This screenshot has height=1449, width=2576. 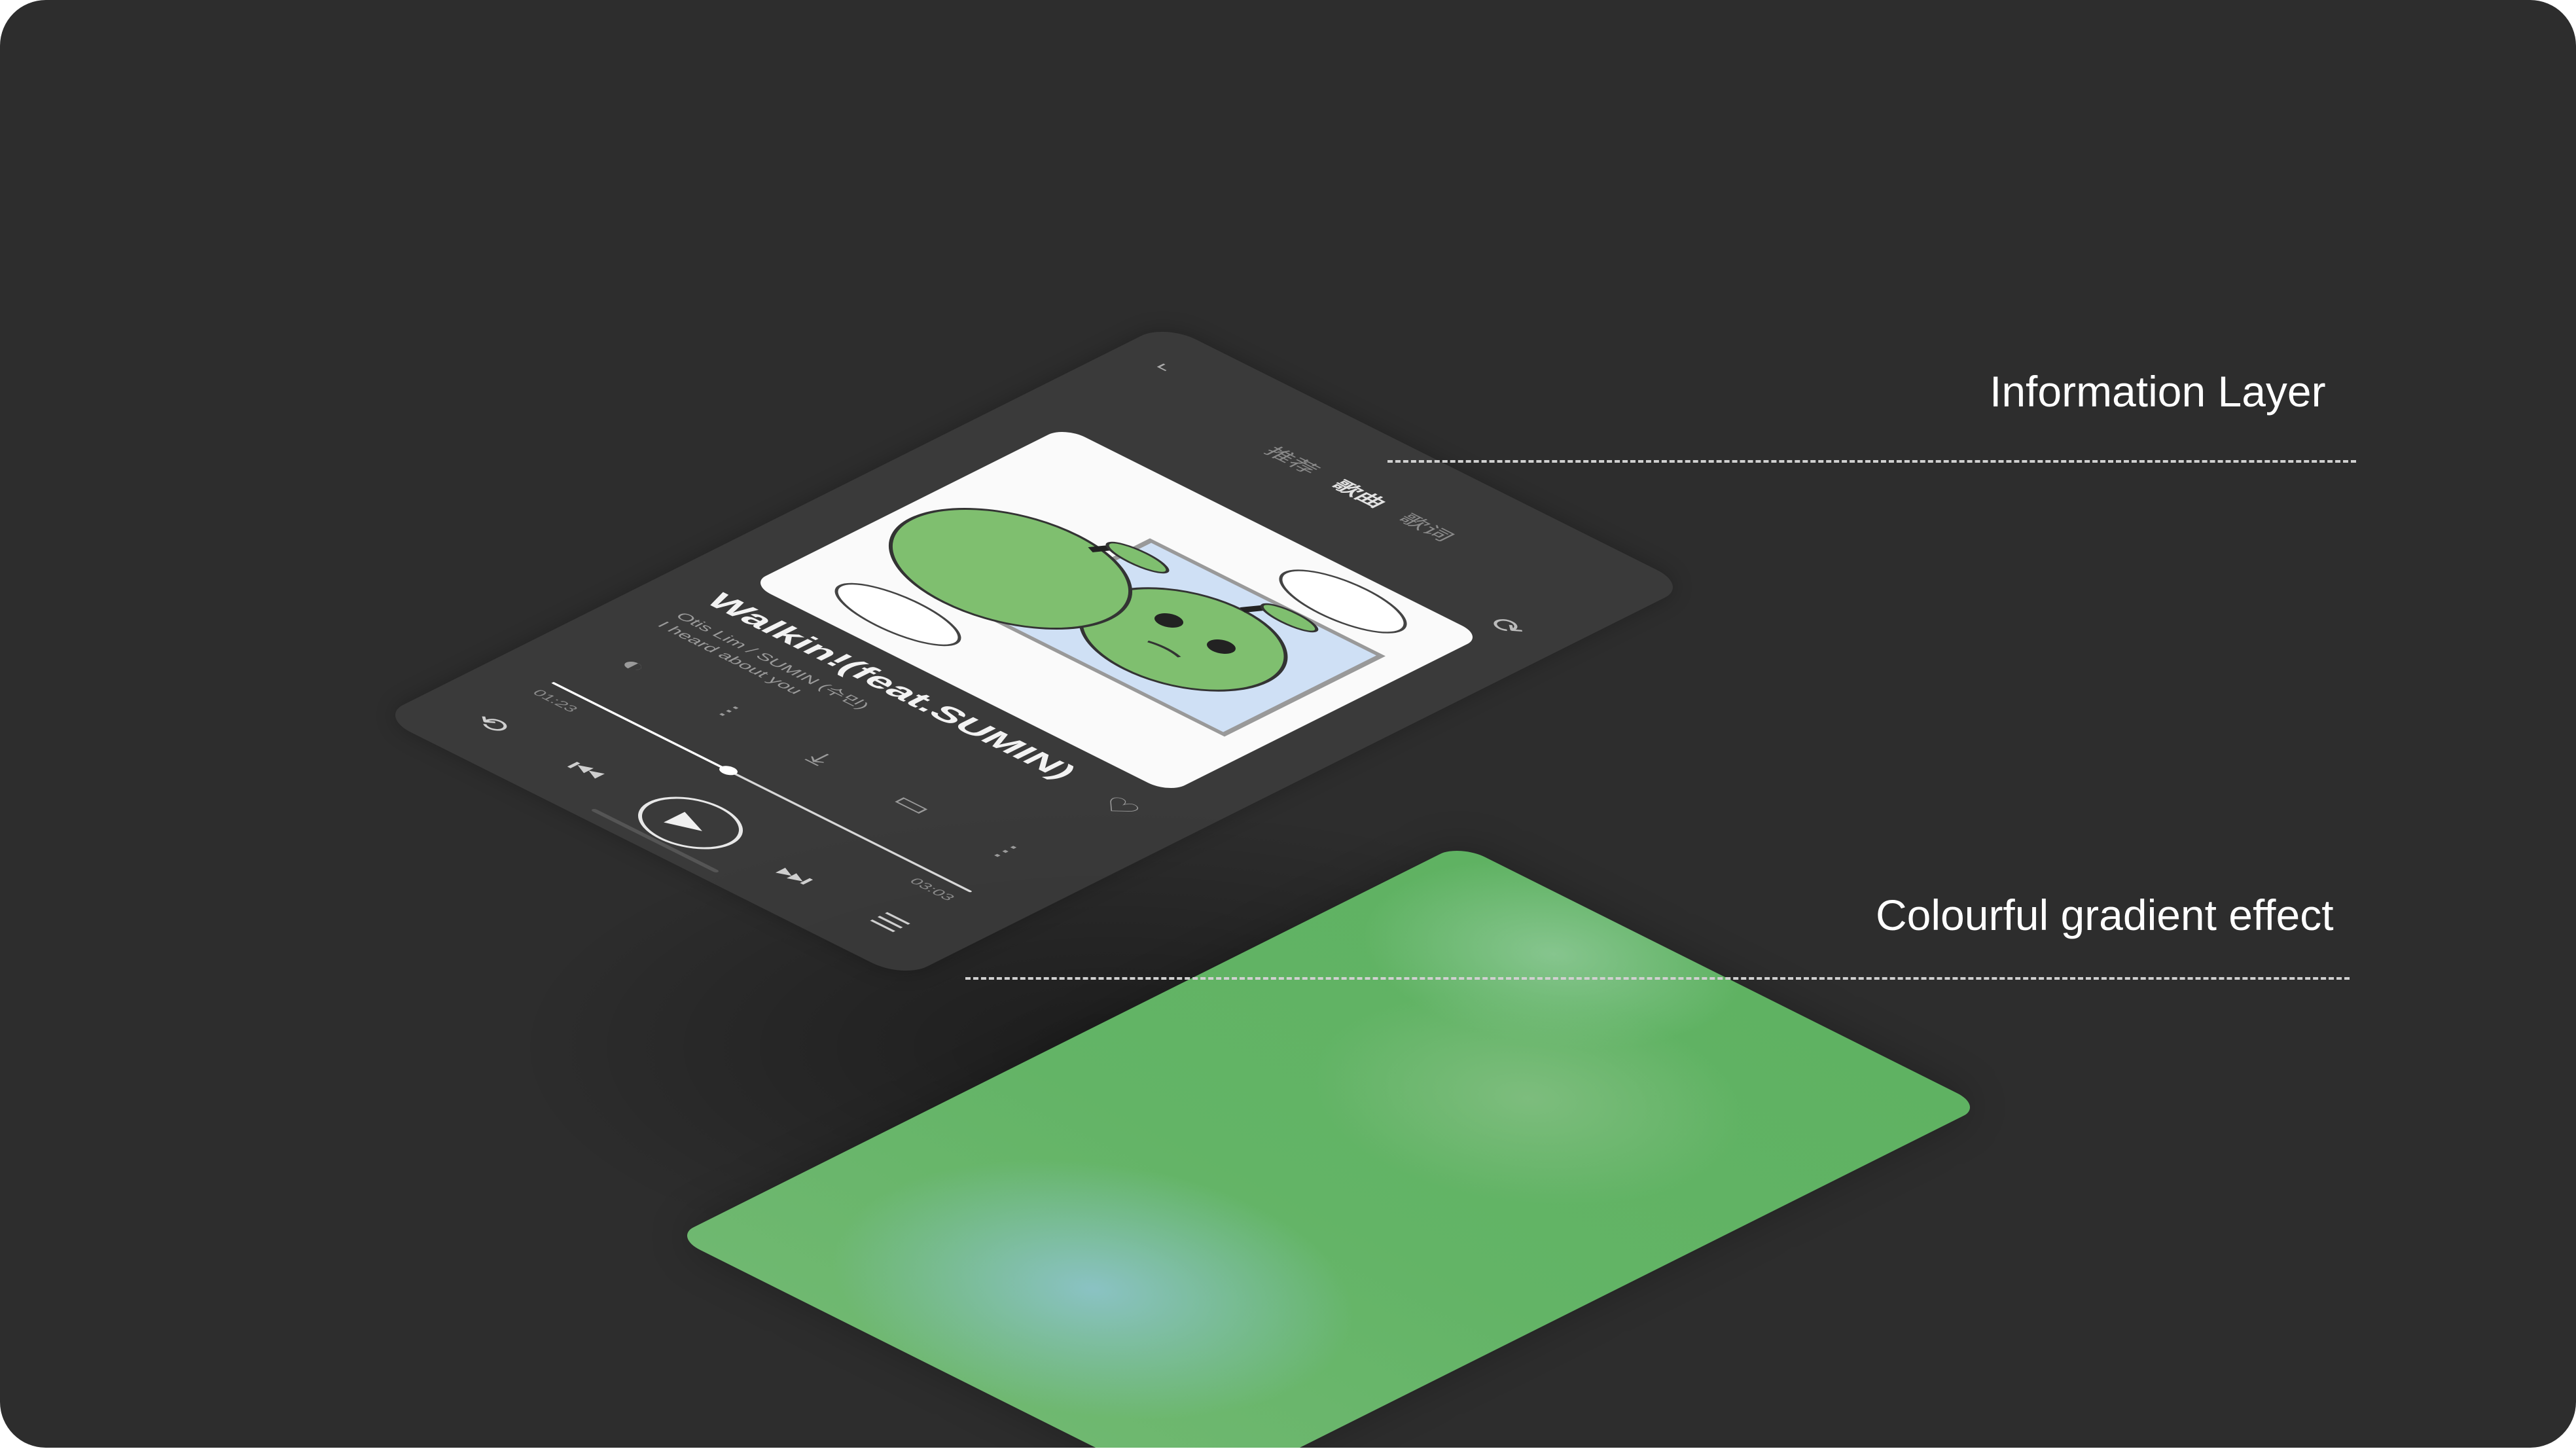 I want to click on leader-line-gradient-effect, so click(x=1657, y=978).